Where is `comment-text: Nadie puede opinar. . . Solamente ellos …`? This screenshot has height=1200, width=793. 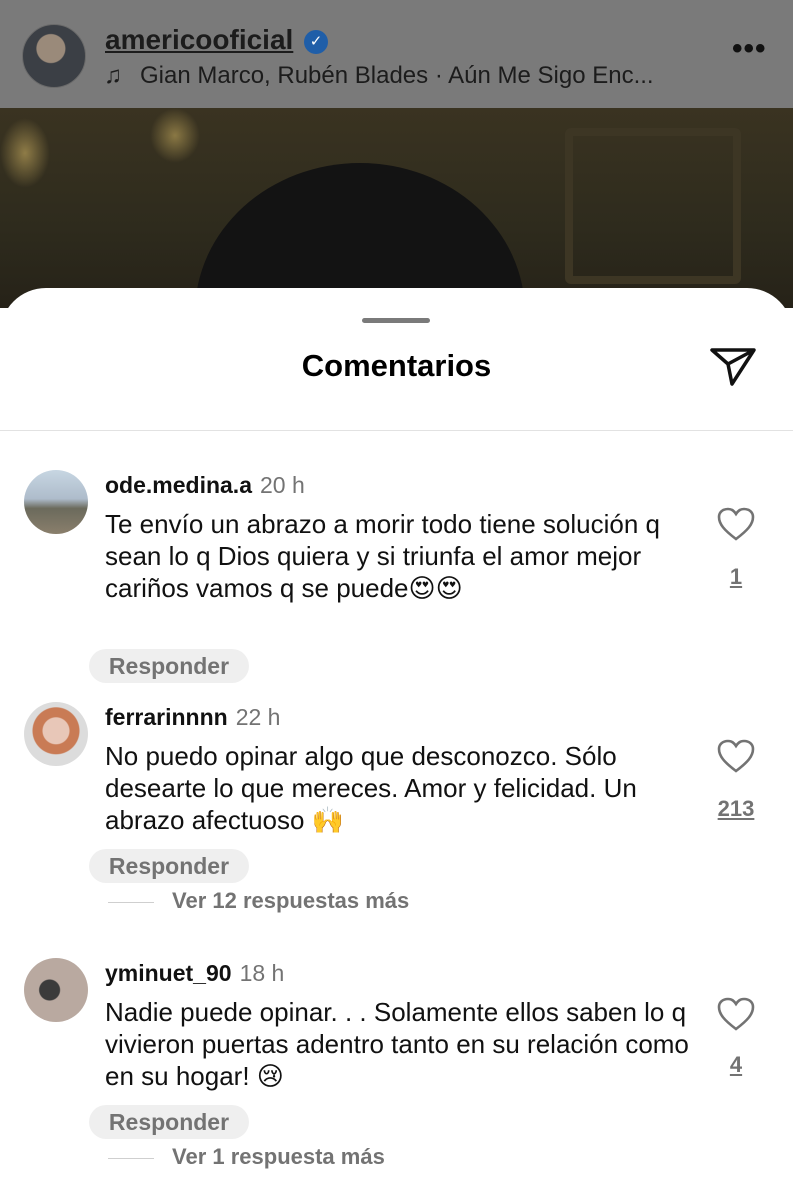 comment-text: Nadie puede opinar. . . Solamente ellos … is located at coordinates (400, 1044).